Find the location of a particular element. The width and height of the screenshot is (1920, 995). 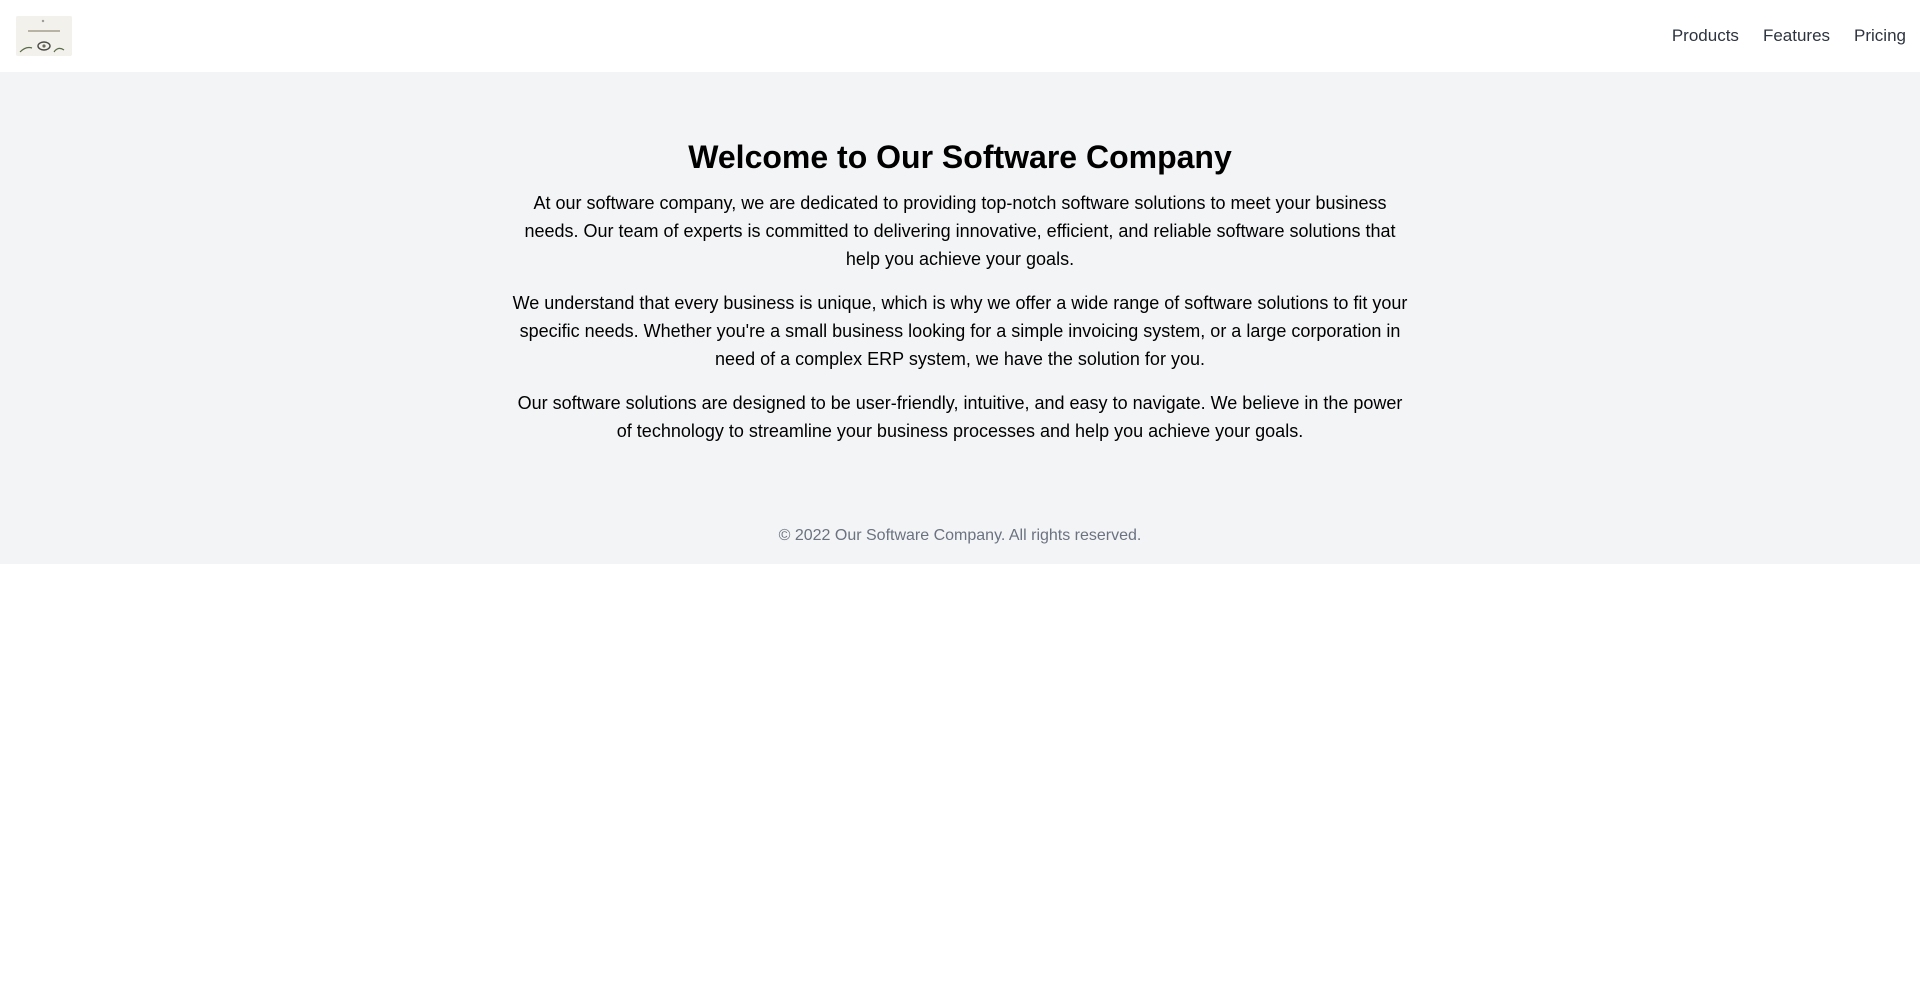

nav-link-features: Features is located at coordinates (1796, 36).